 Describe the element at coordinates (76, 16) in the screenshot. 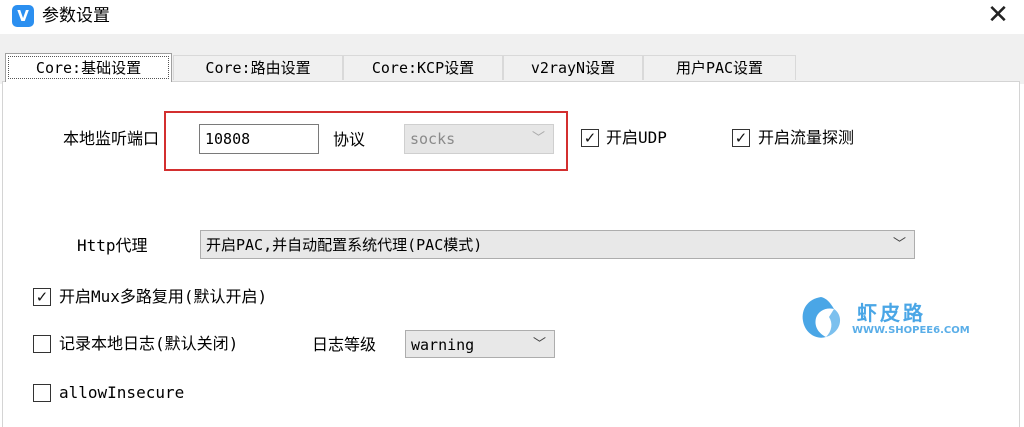

I see `window-title: 参数设置` at that location.